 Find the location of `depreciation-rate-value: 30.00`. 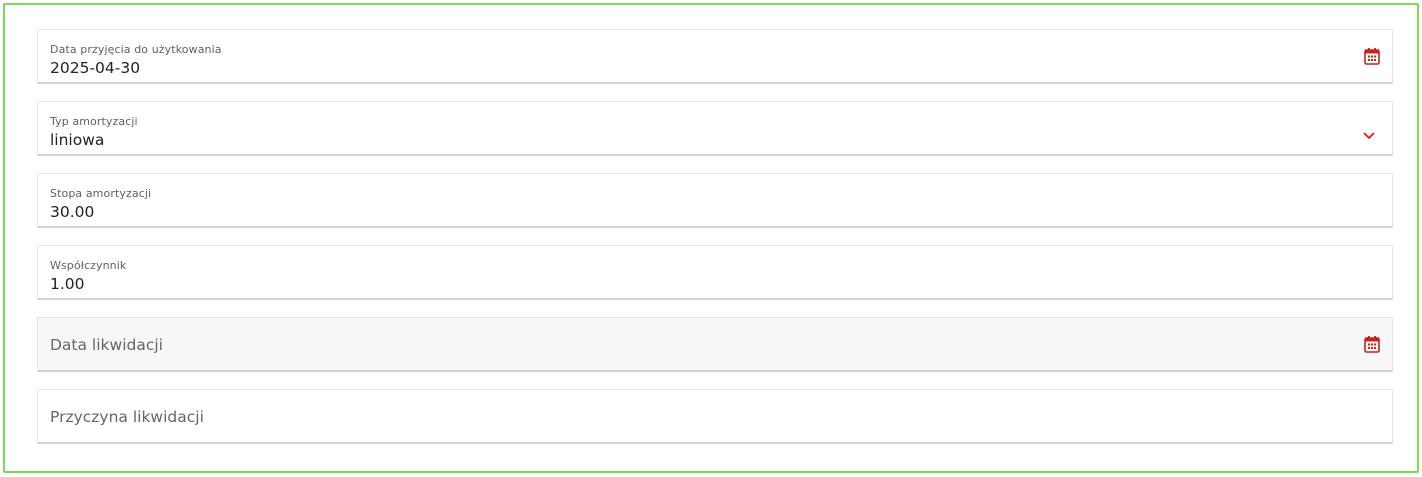

depreciation-rate-value: 30.00 is located at coordinates (72, 212).